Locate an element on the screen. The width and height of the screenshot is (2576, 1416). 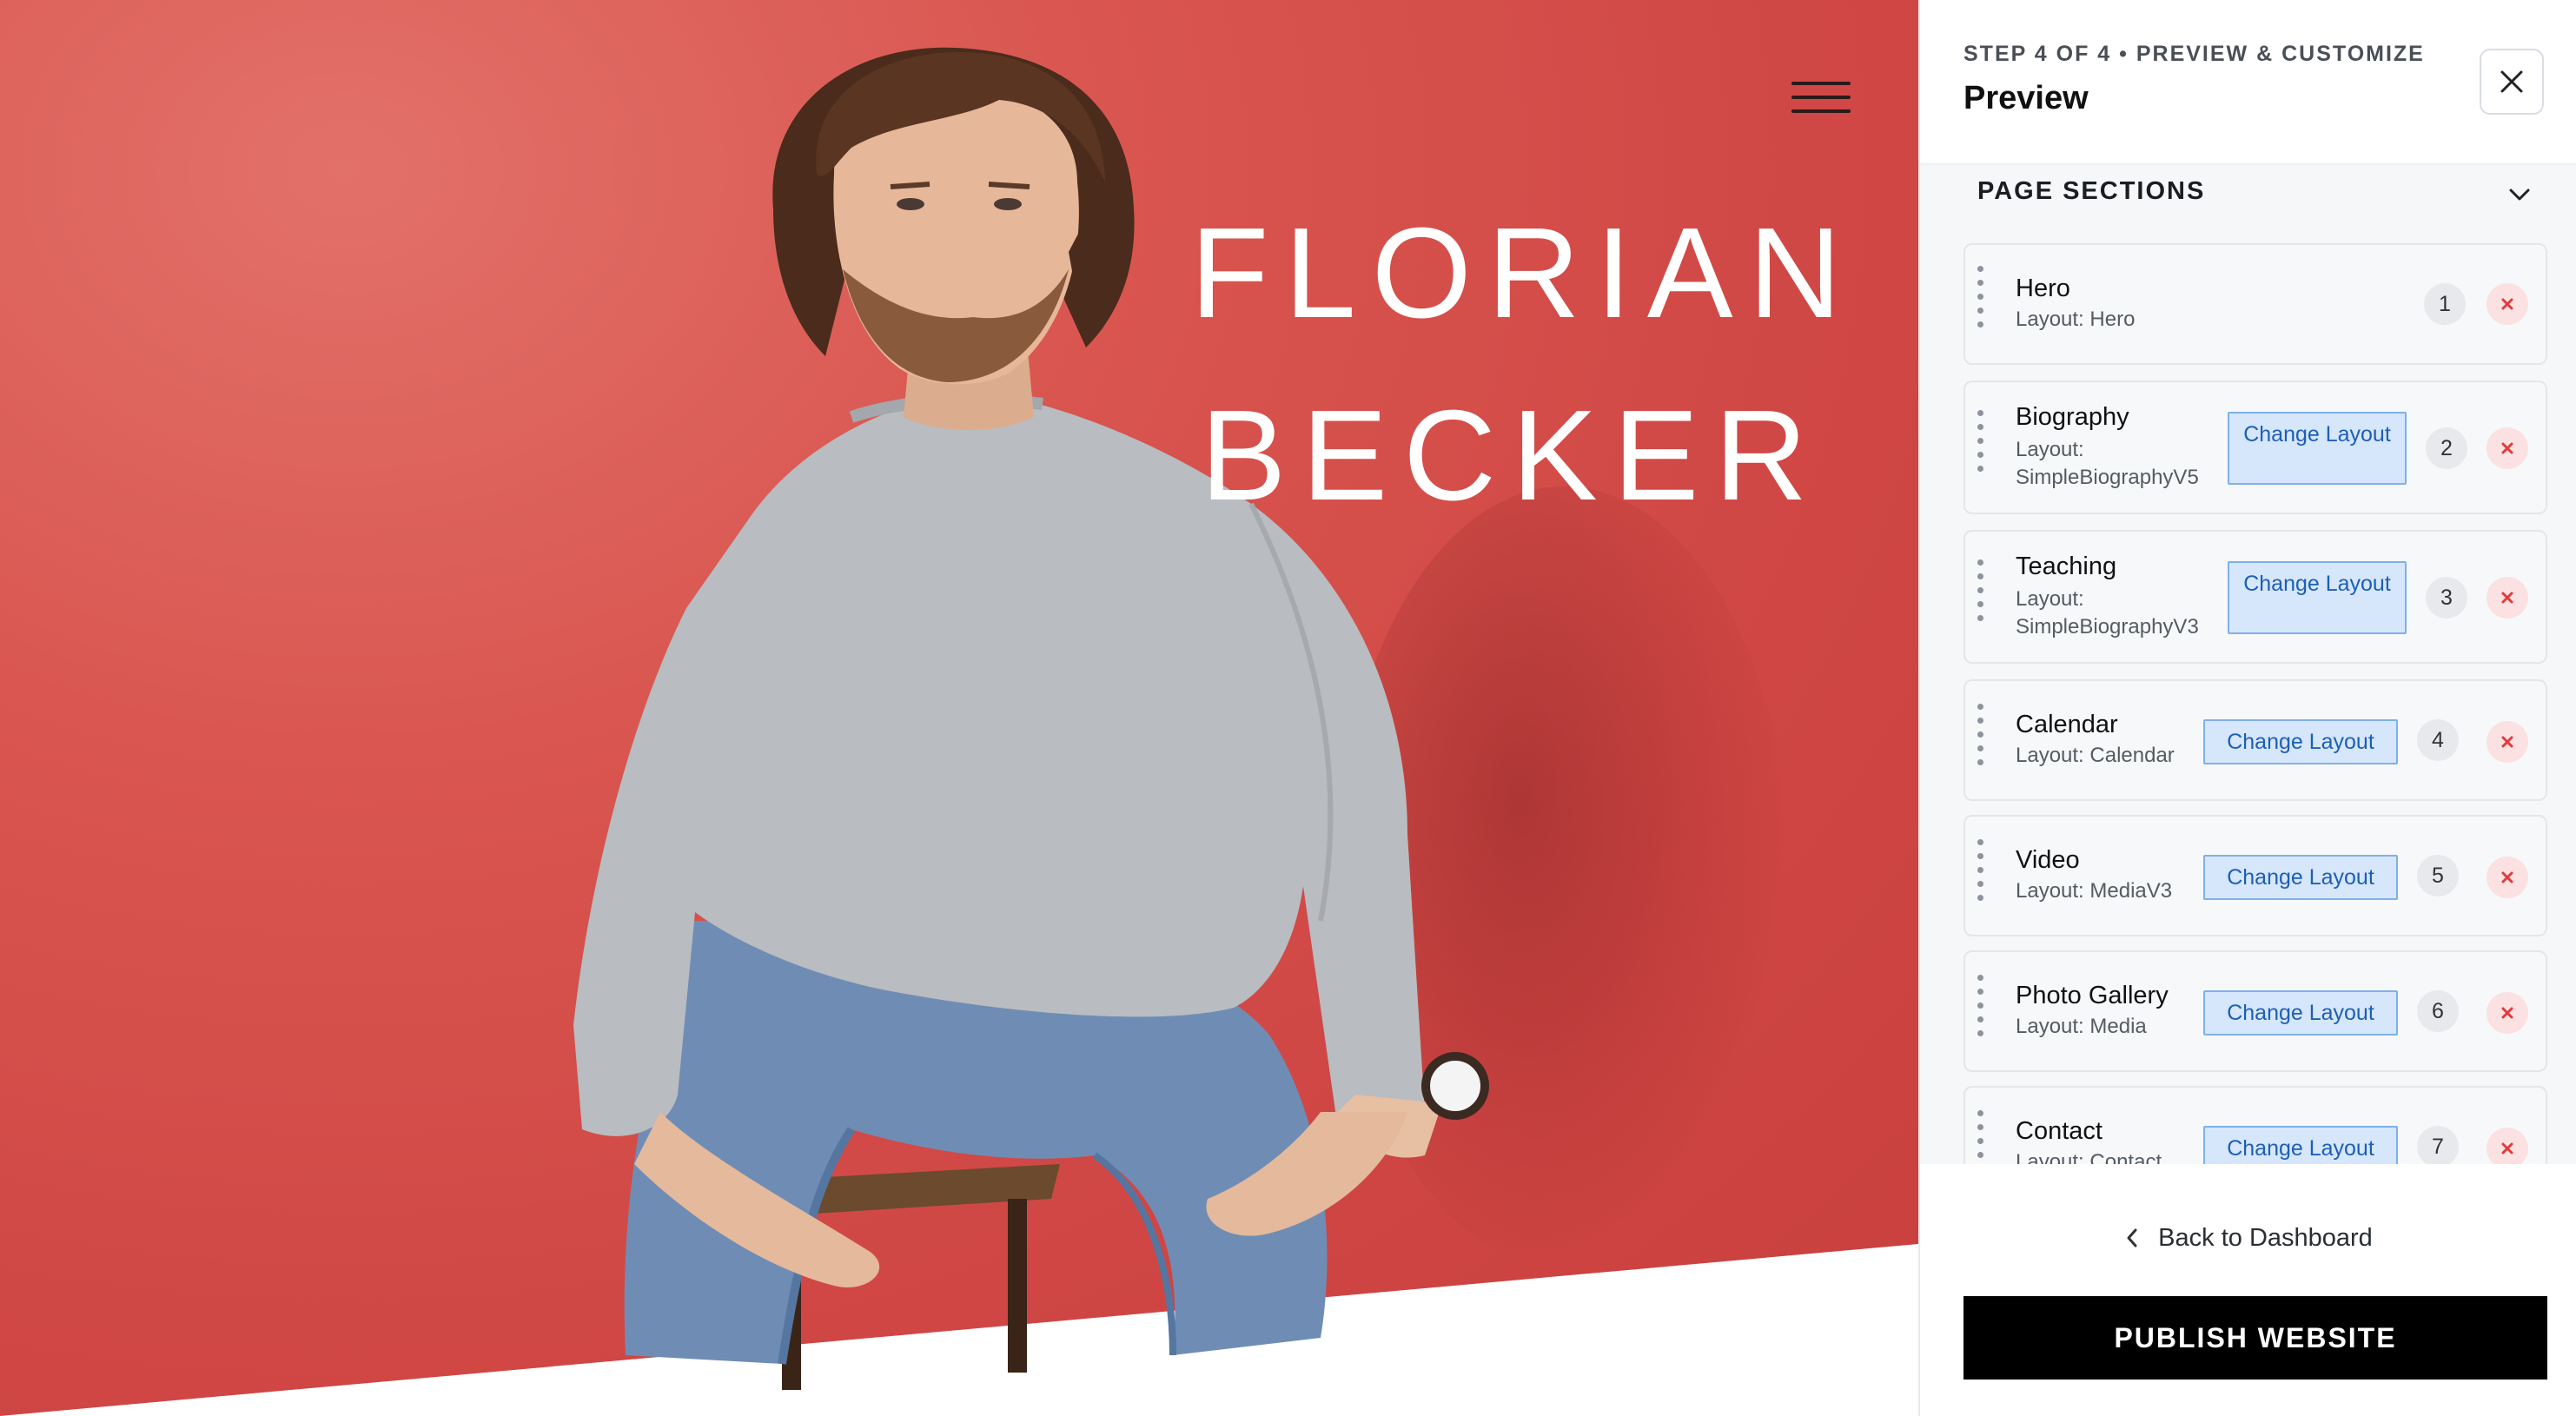
sections-collapse-toggle is located at coordinates (2519, 194).